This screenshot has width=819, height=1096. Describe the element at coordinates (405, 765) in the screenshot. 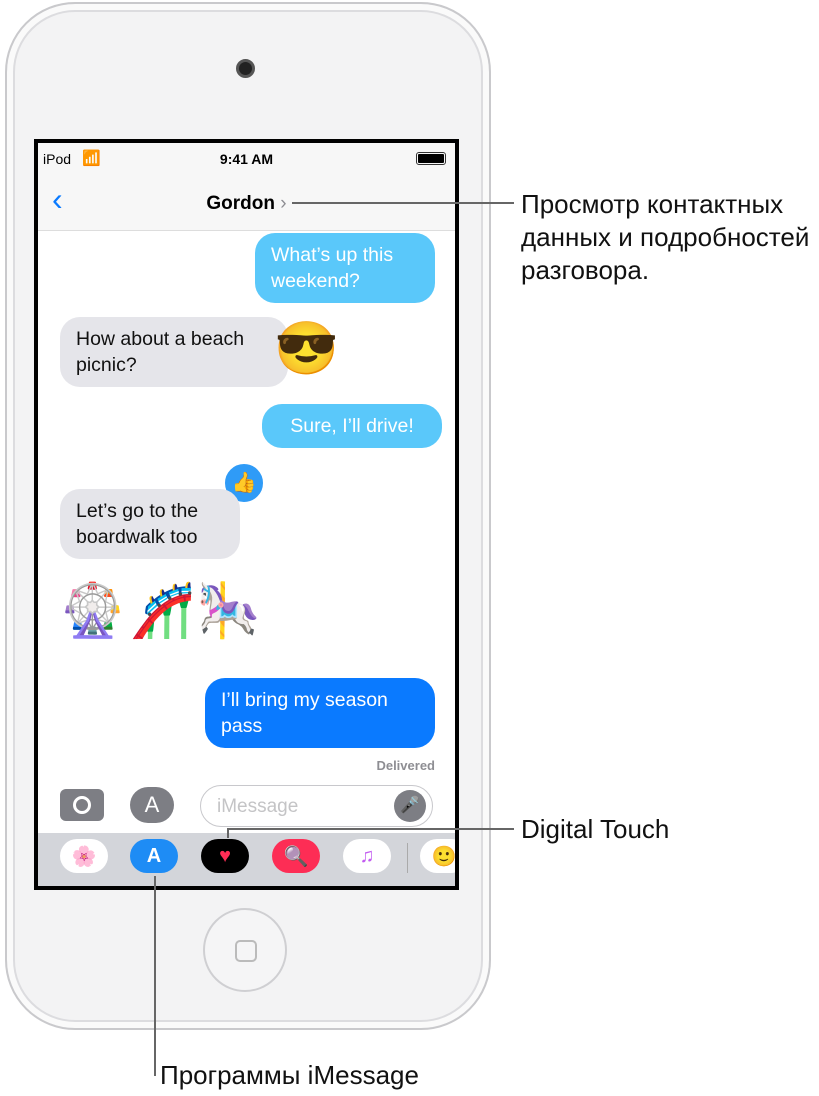

I see `delivered-status: Delivered` at that location.